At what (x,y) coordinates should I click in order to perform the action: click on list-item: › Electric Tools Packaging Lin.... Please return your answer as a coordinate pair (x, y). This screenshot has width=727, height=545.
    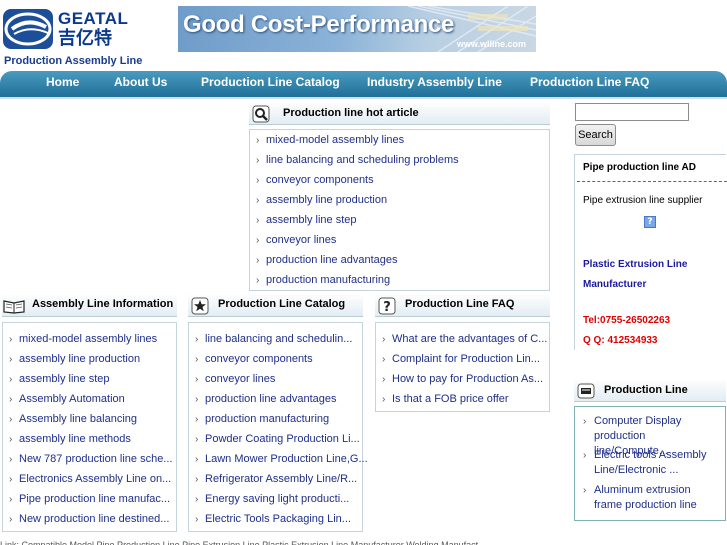
    Looking at the image, I should click on (273, 519).